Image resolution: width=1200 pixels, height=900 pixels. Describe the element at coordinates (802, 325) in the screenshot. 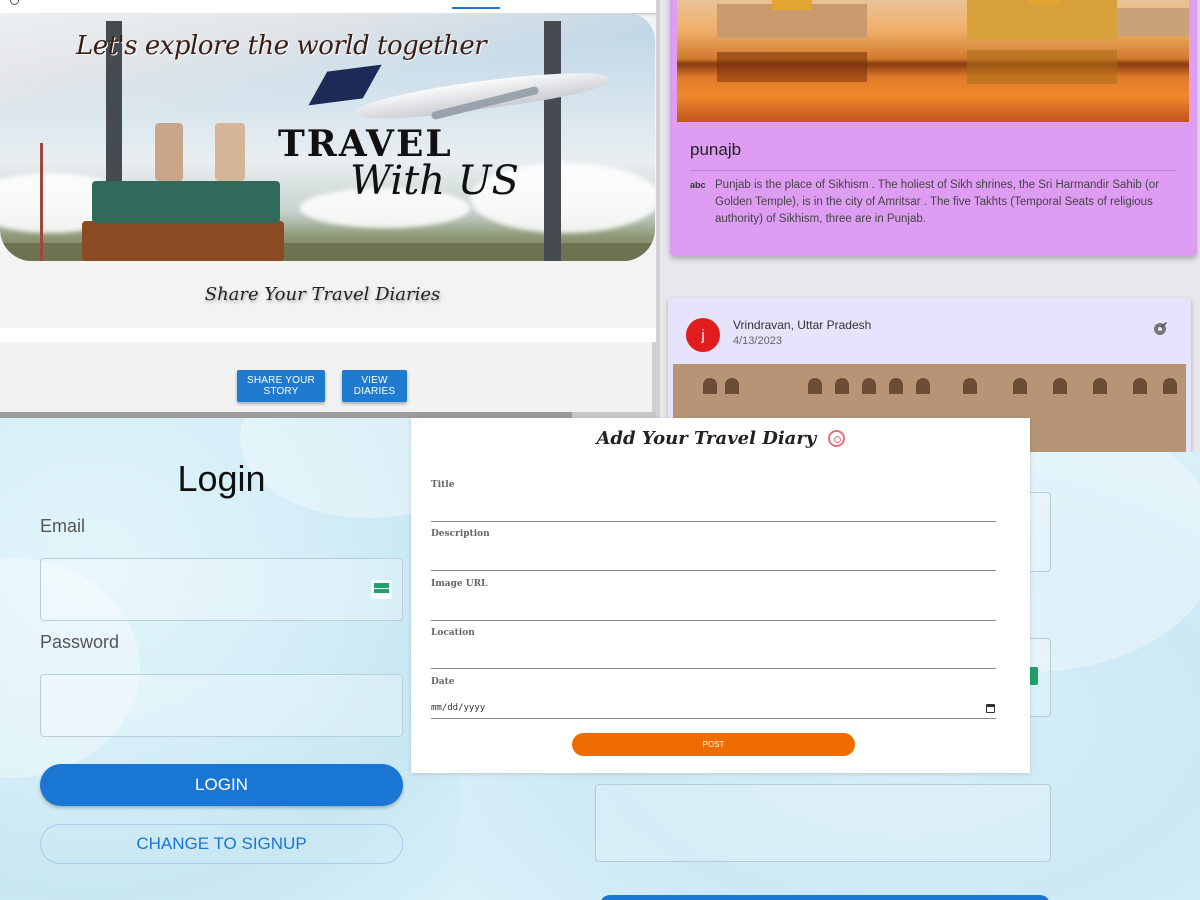

I see `card-location: Vrindravan, Uttar Pradesh` at that location.